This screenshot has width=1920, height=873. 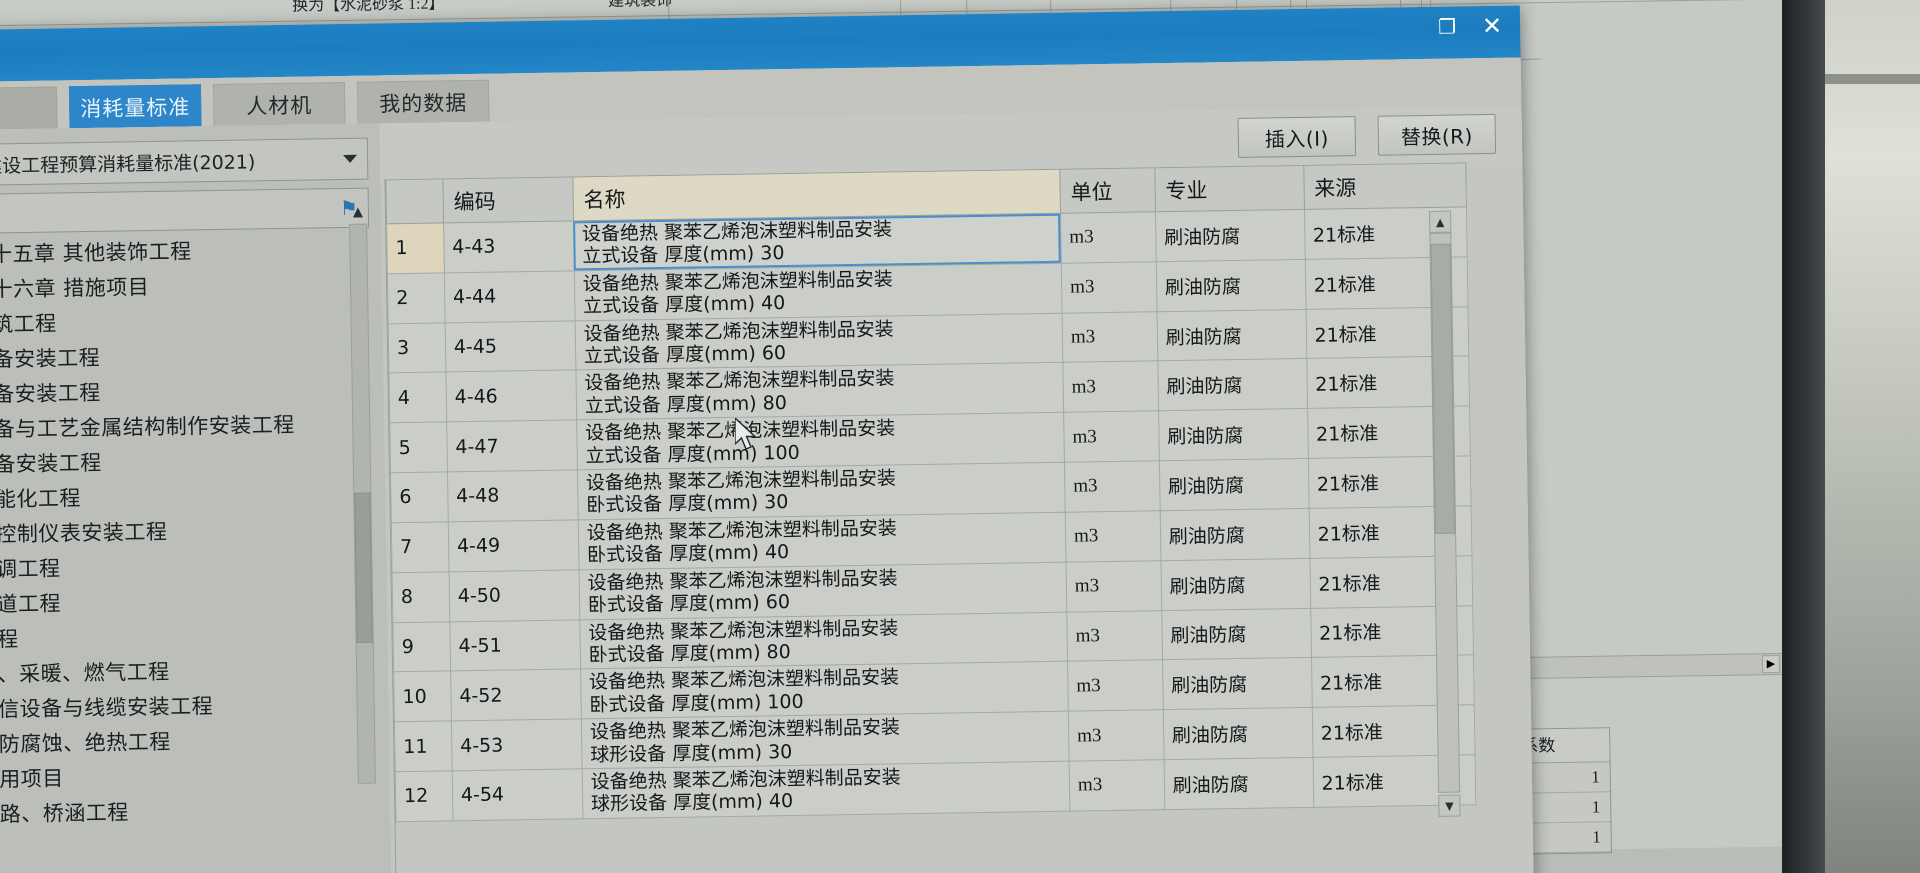 I want to click on cell-code: 4-47, so click(x=512, y=446).